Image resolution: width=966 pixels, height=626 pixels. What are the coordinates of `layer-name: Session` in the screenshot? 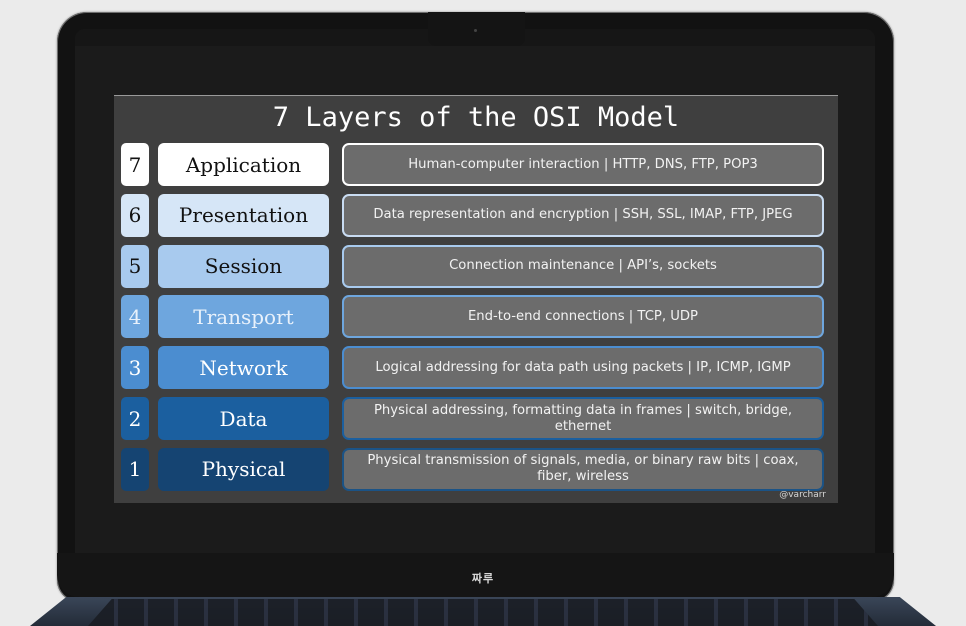 It's located at (243, 266).